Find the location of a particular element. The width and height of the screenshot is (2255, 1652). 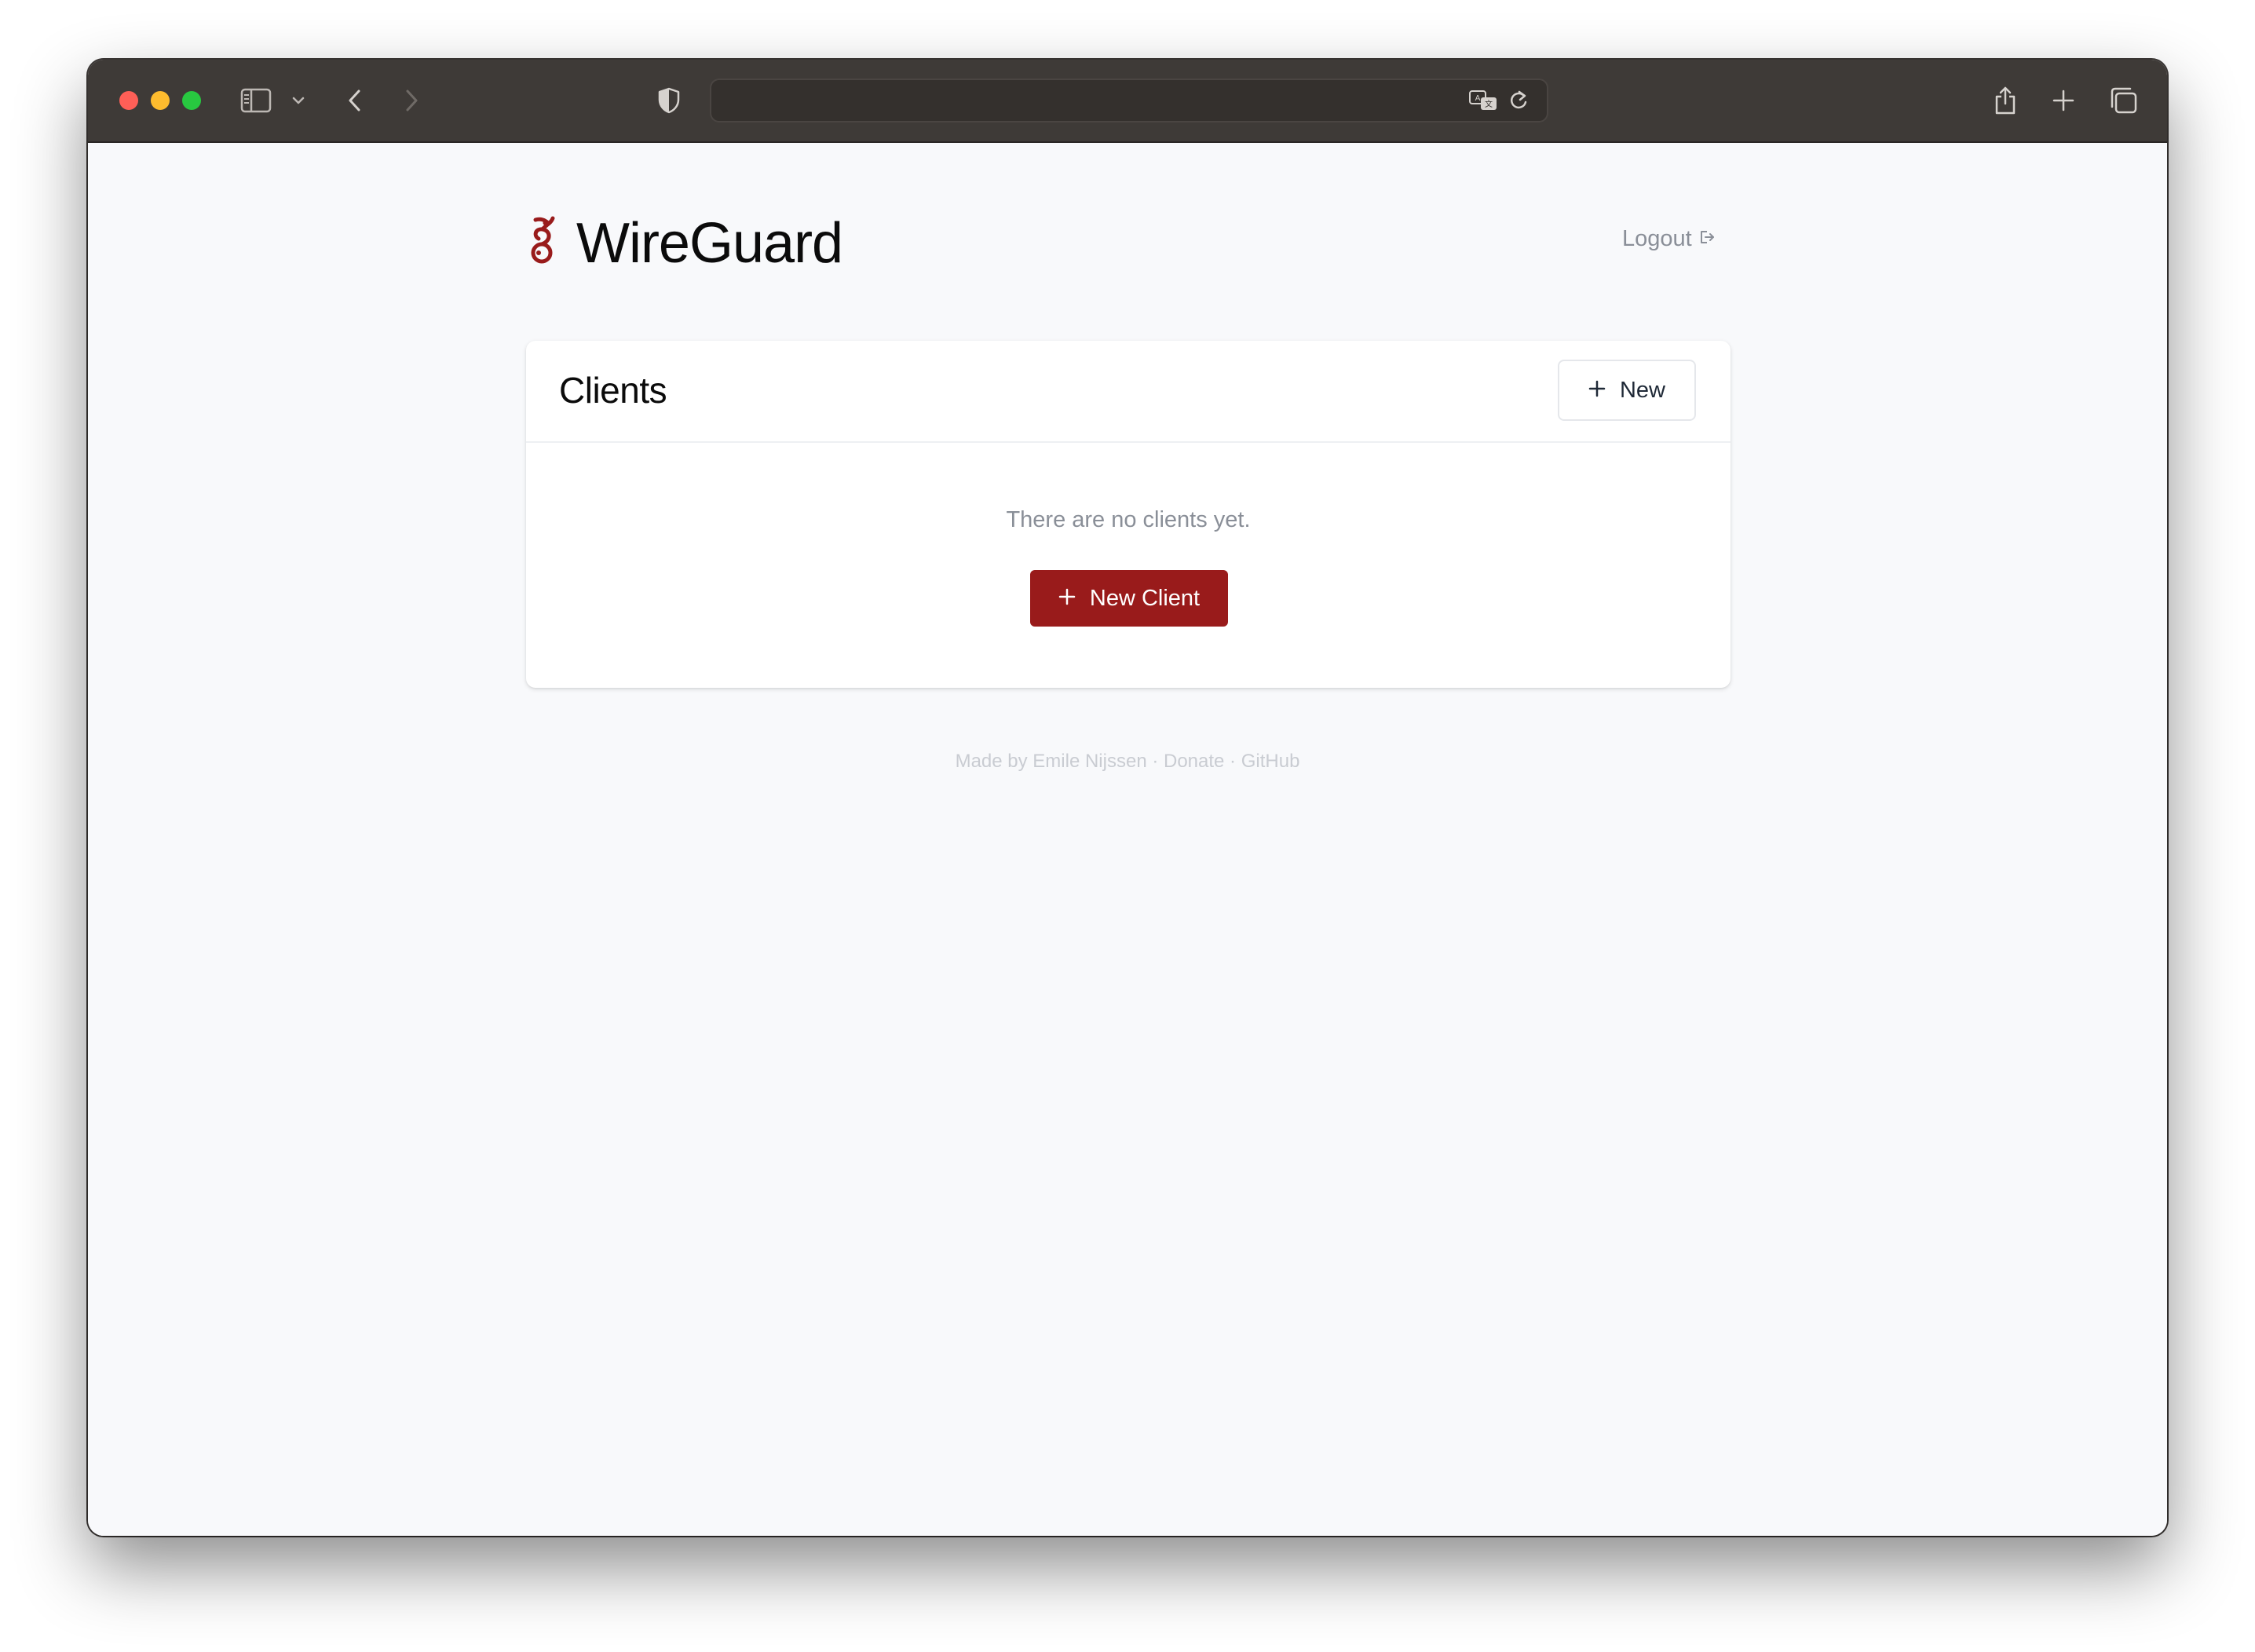

author-link: Made by Emile Nijssen is located at coordinates (1051, 761).